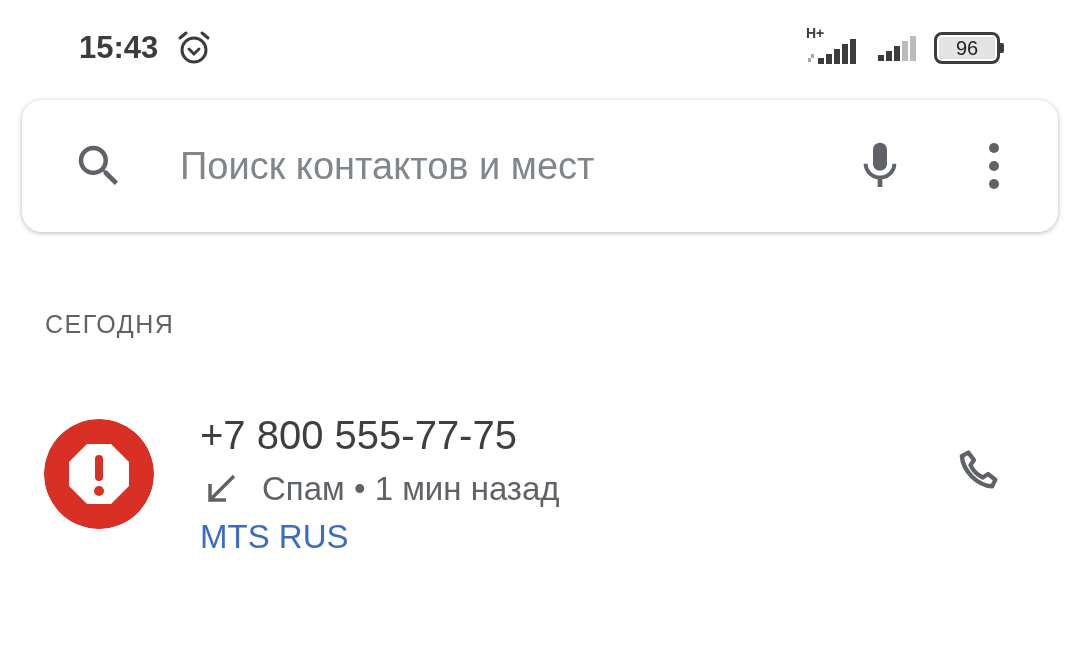 The height and width of the screenshot is (665, 1080). What do you see at coordinates (515, 166) in the screenshot?
I see `search-field: Поиск контактов и мест` at bounding box center [515, 166].